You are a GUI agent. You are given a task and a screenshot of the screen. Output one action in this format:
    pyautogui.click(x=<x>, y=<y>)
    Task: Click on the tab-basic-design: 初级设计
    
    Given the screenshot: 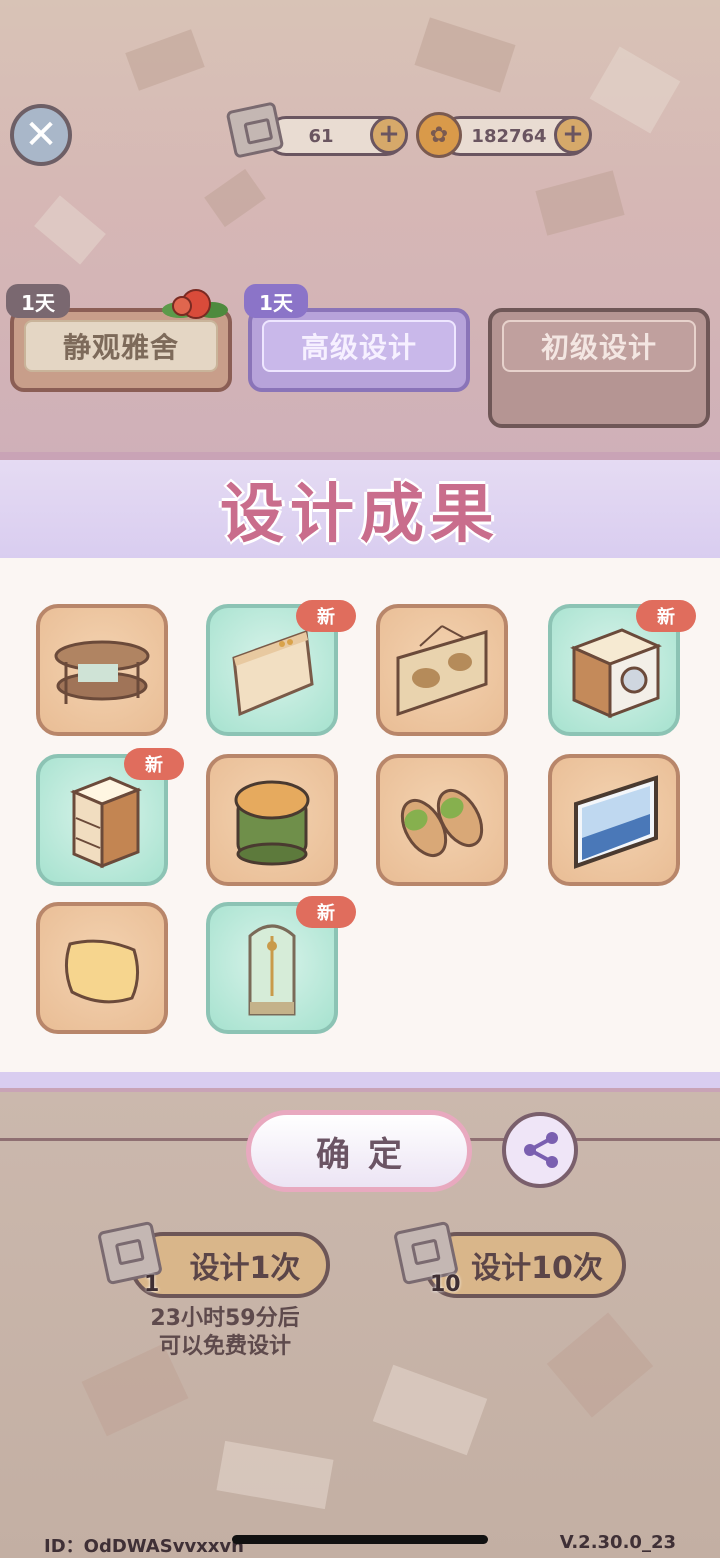 What is the action you would take?
    pyautogui.click(x=599, y=368)
    